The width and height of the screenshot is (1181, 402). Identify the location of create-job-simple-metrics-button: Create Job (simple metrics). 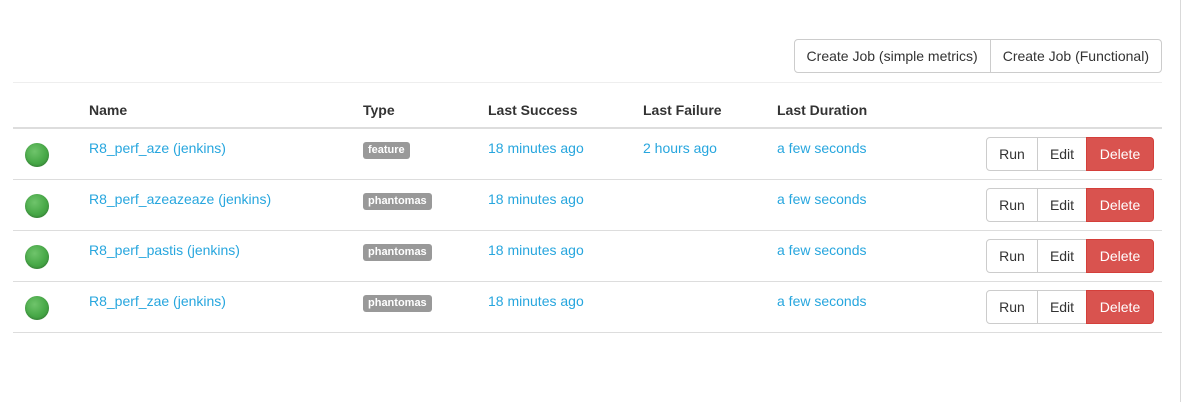
(892, 56).